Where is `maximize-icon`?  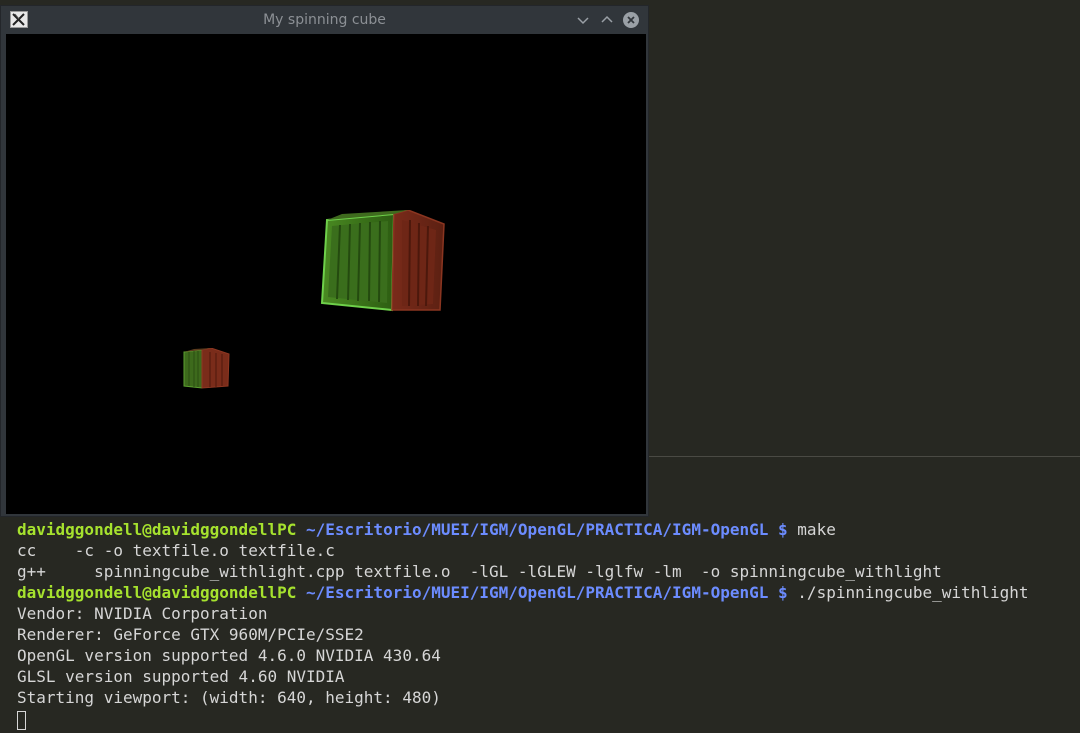 maximize-icon is located at coordinates (607, 20).